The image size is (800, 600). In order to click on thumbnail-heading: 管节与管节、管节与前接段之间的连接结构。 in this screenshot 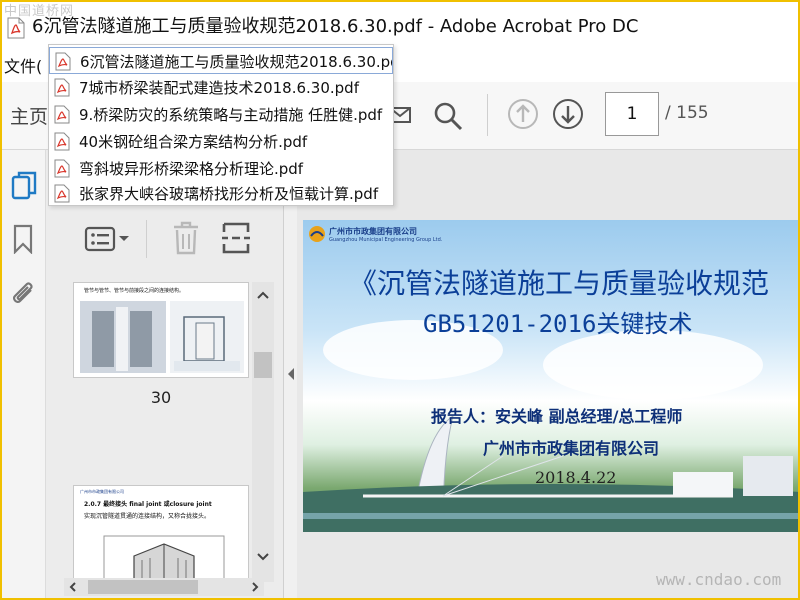, I will do `click(134, 291)`.